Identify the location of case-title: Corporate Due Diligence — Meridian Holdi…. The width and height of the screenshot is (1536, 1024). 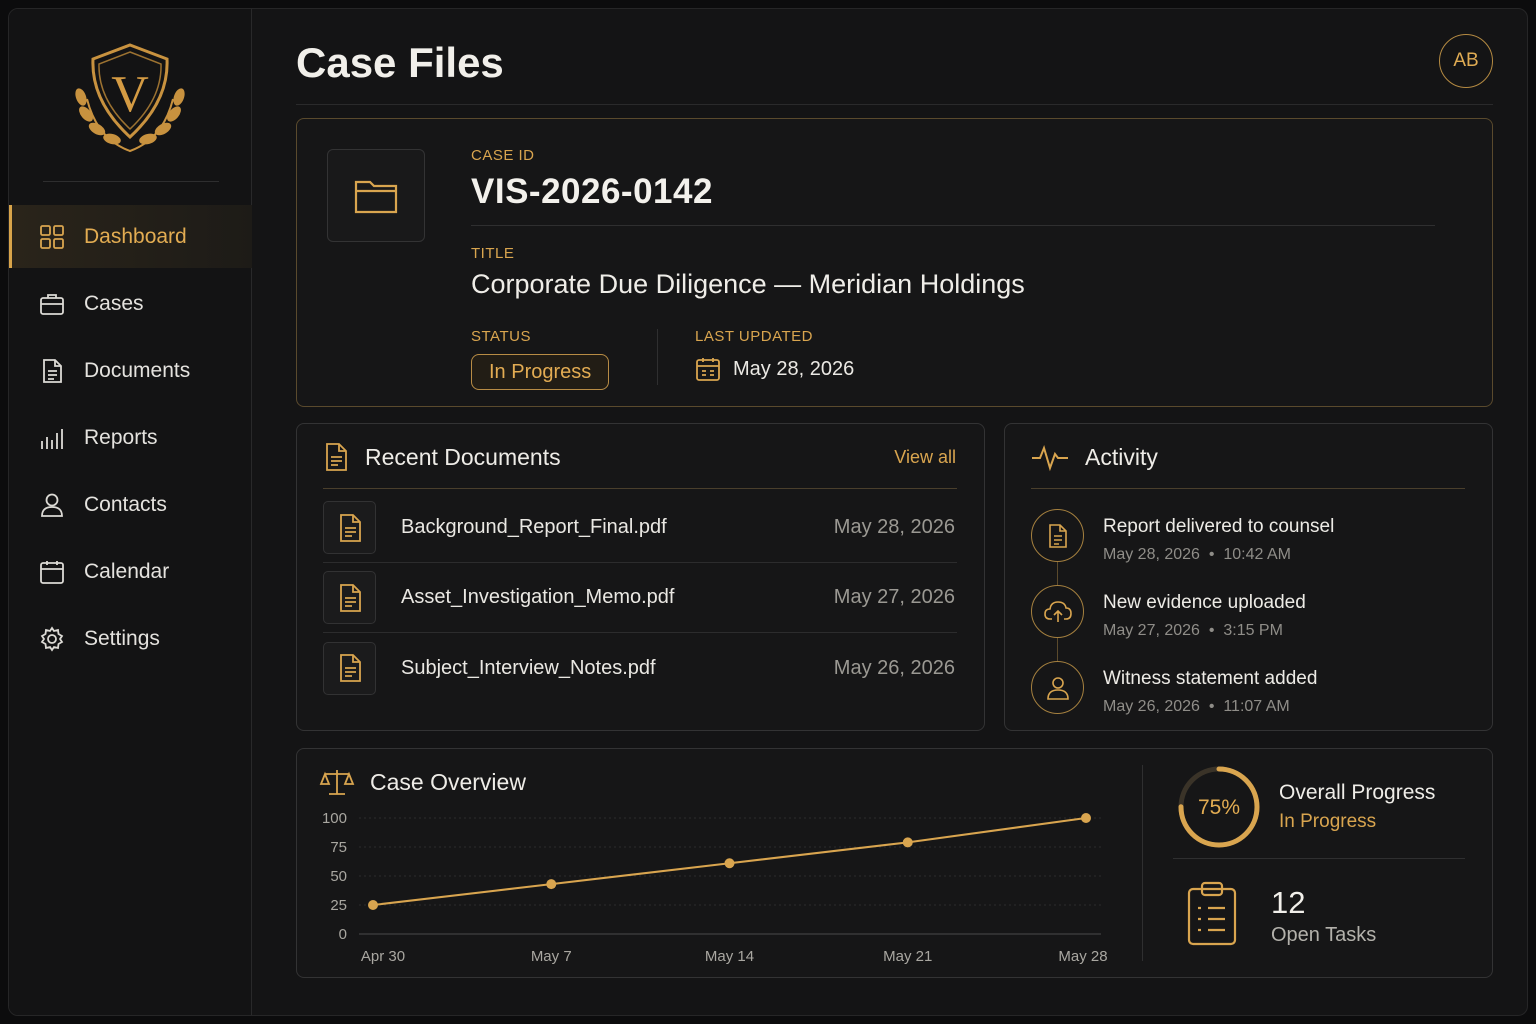
(748, 284).